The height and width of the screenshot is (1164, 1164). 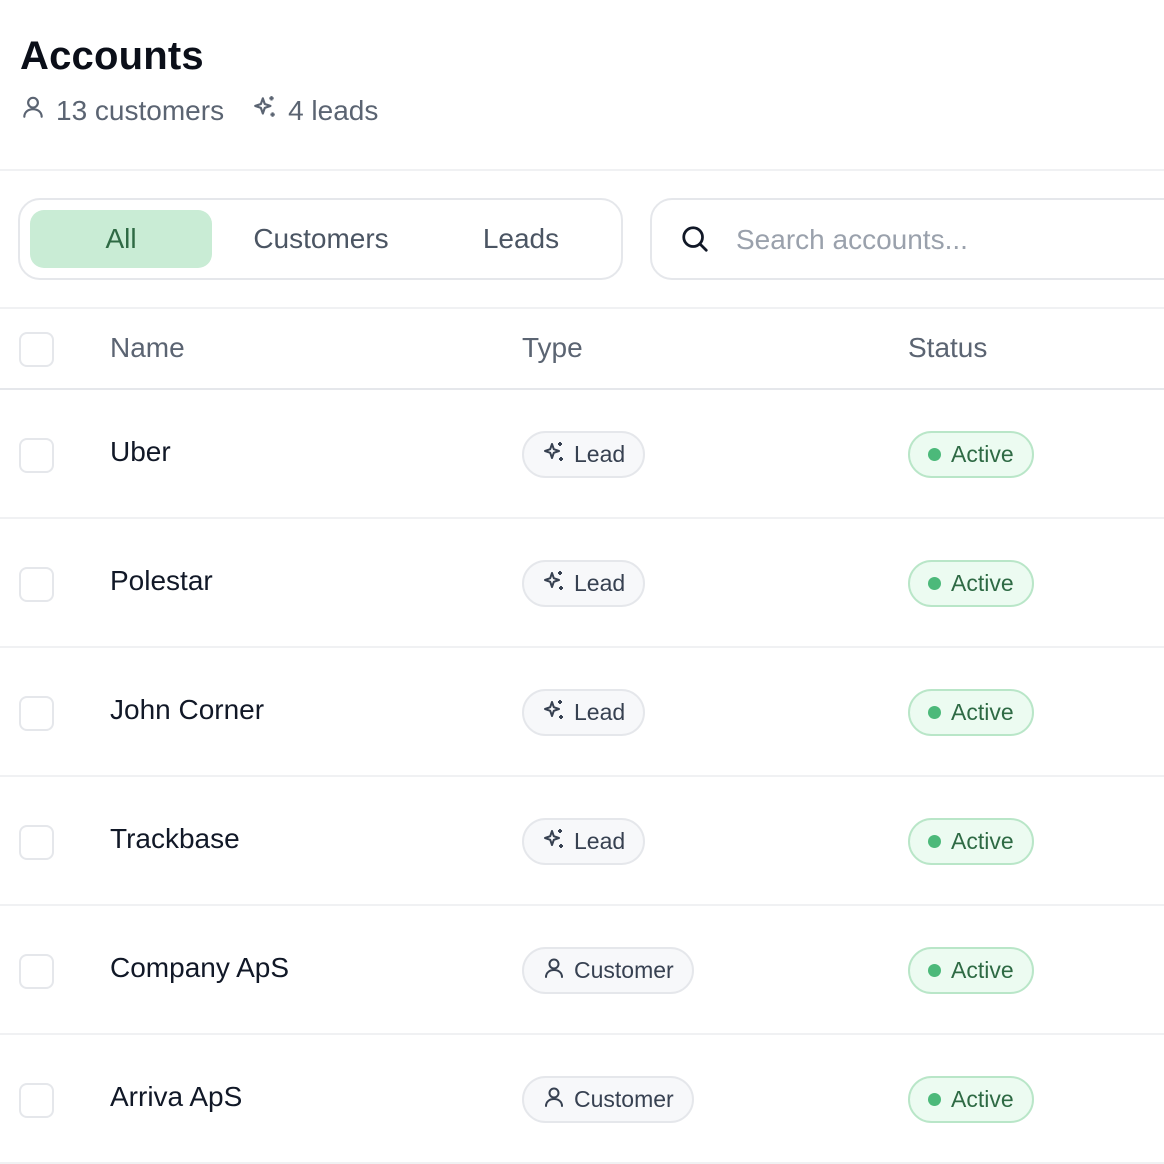 What do you see at coordinates (944, 240) in the screenshot?
I see `search-input` at bounding box center [944, 240].